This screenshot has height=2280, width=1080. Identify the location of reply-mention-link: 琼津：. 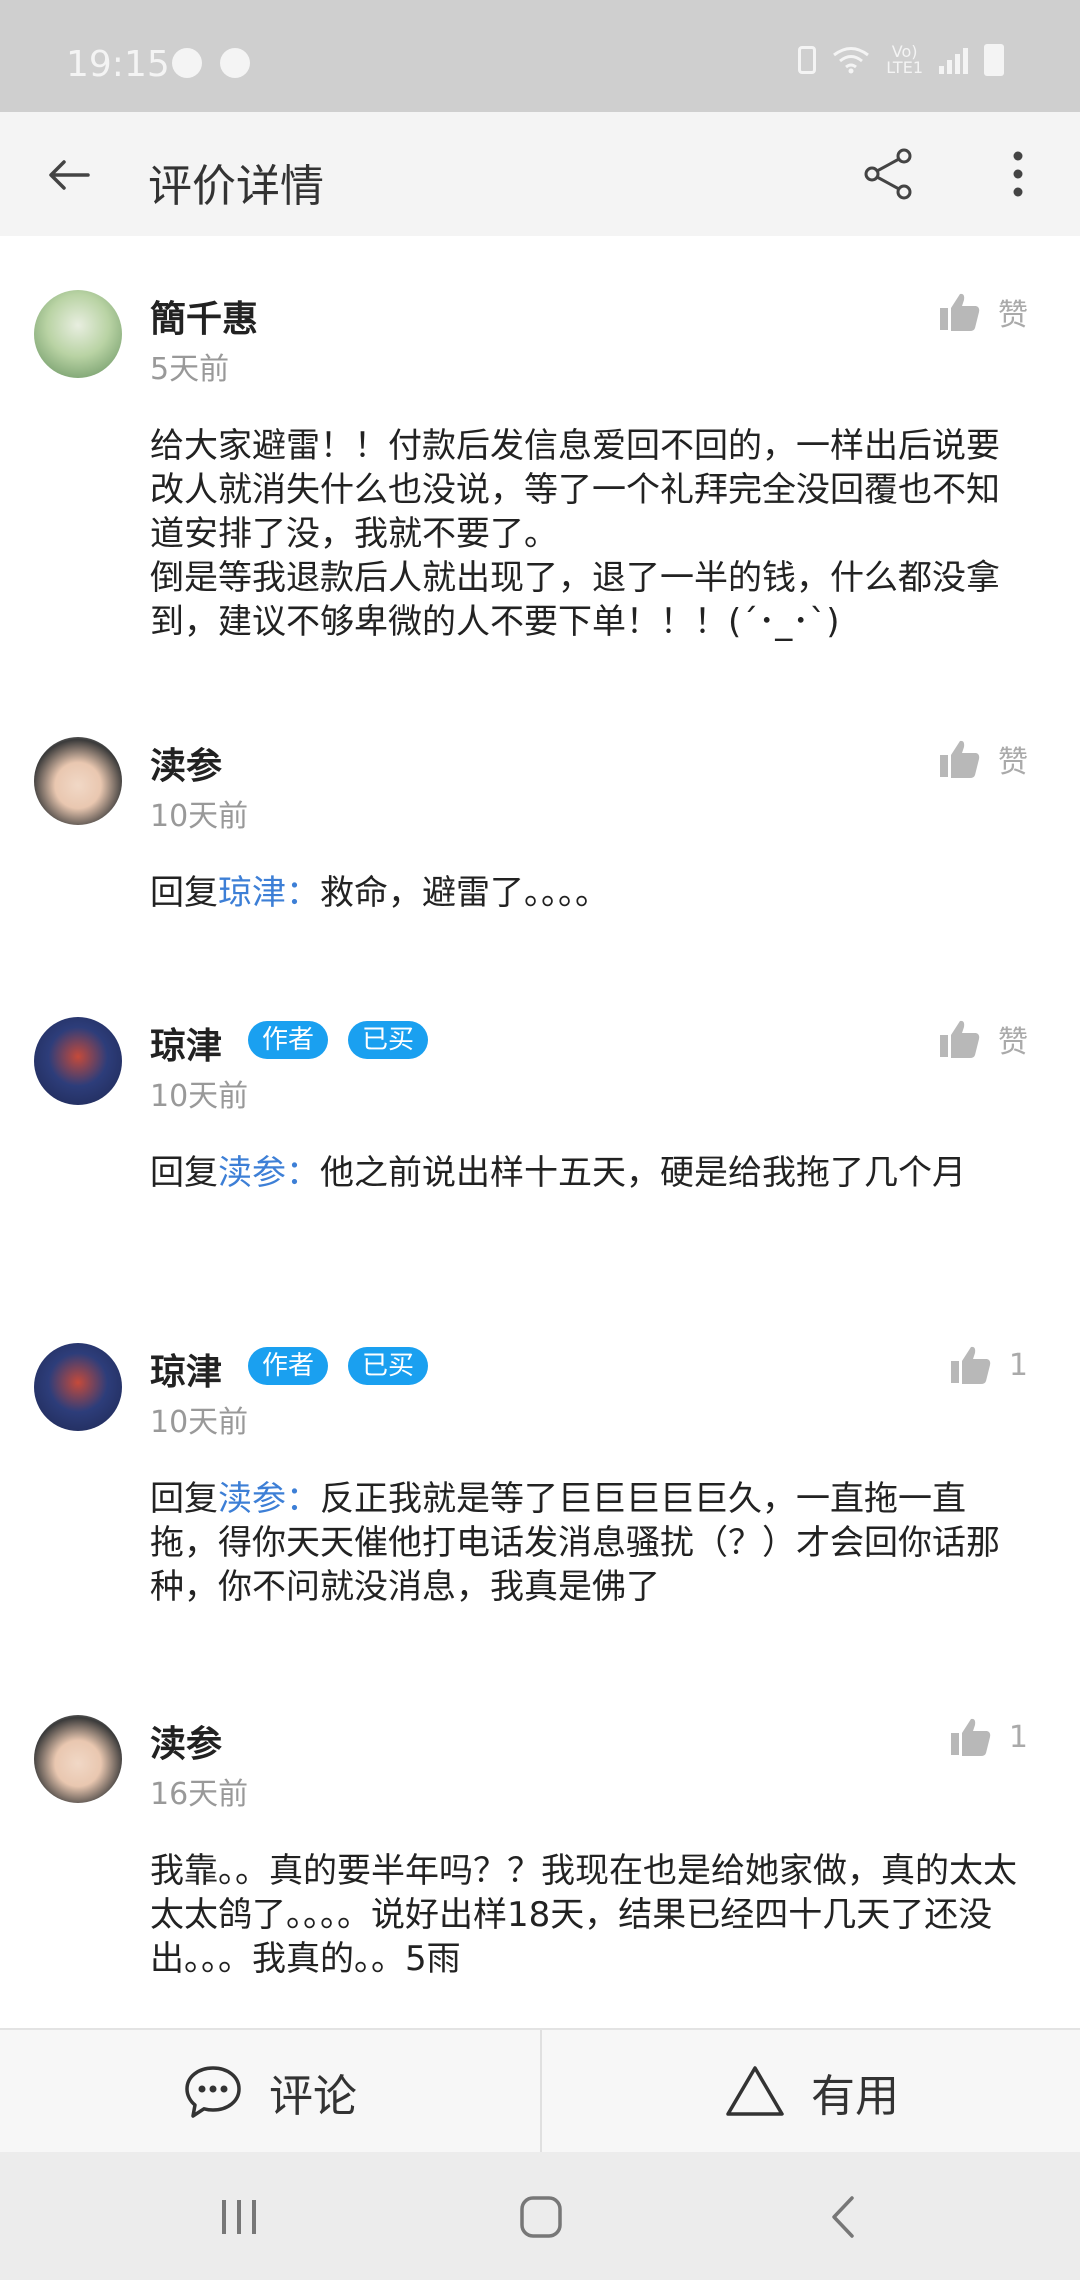
(269, 893).